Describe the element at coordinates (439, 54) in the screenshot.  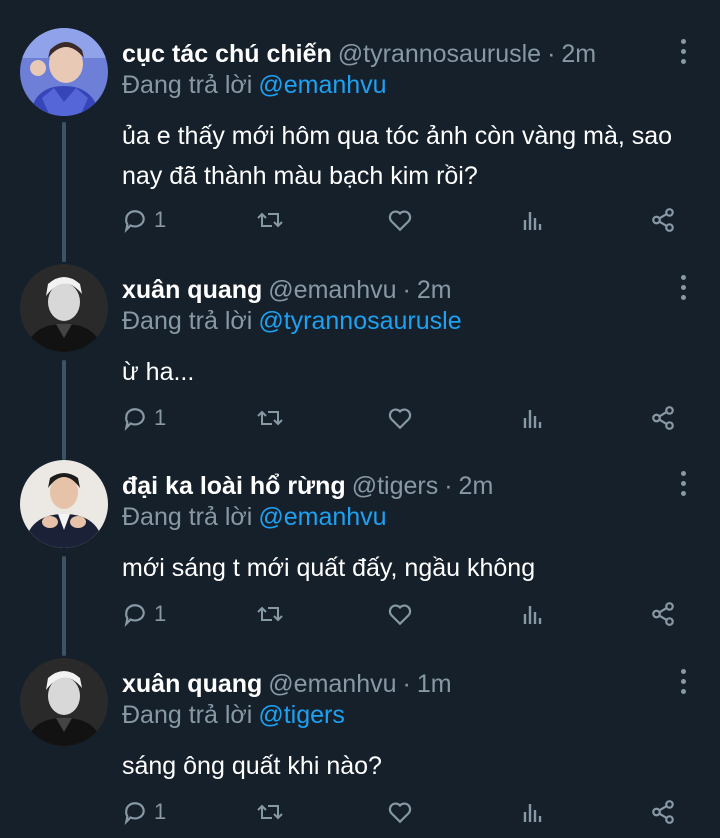
I see `user-handle: @tyrannosaurusle` at that location.